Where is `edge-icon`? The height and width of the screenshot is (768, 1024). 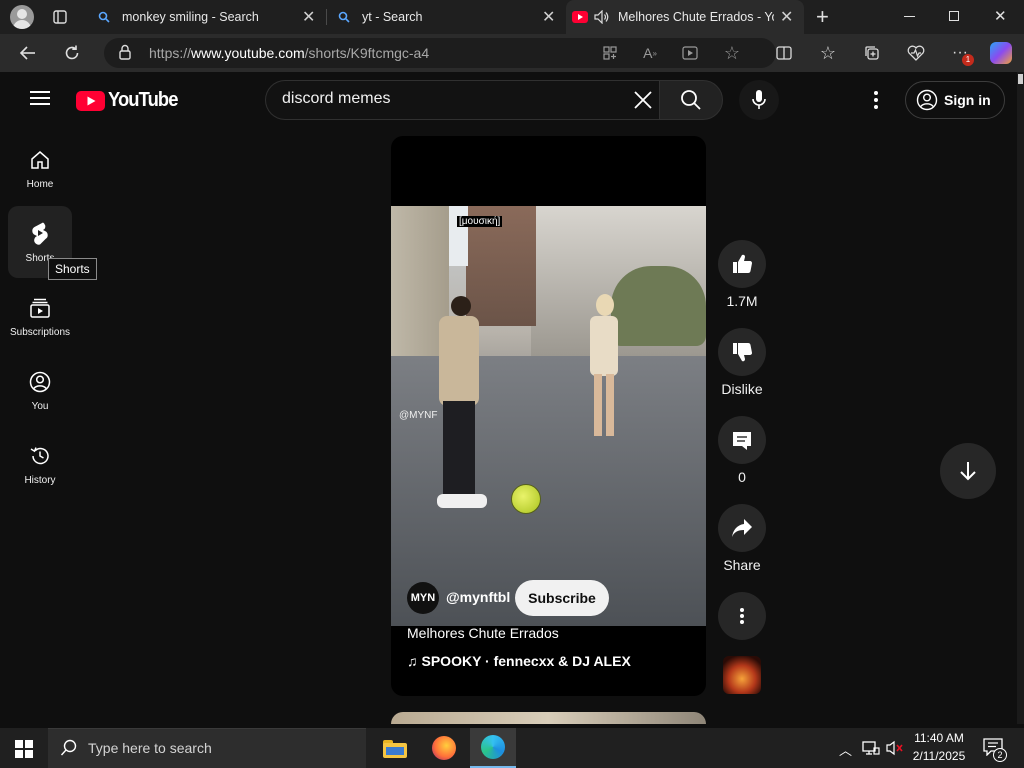
edge-icon is located at coordinates (493, 748).